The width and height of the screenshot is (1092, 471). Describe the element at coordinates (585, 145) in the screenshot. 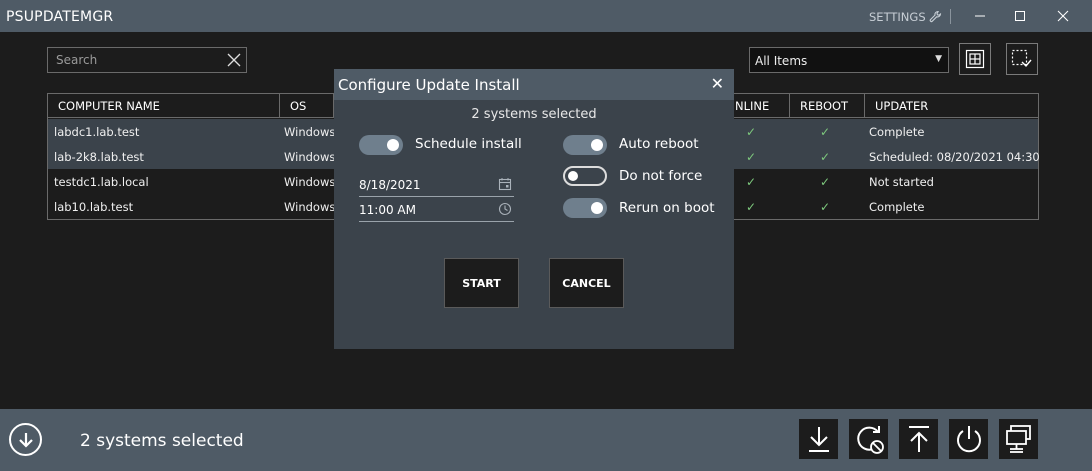

I see `auto-reboot-toggle` at that location.